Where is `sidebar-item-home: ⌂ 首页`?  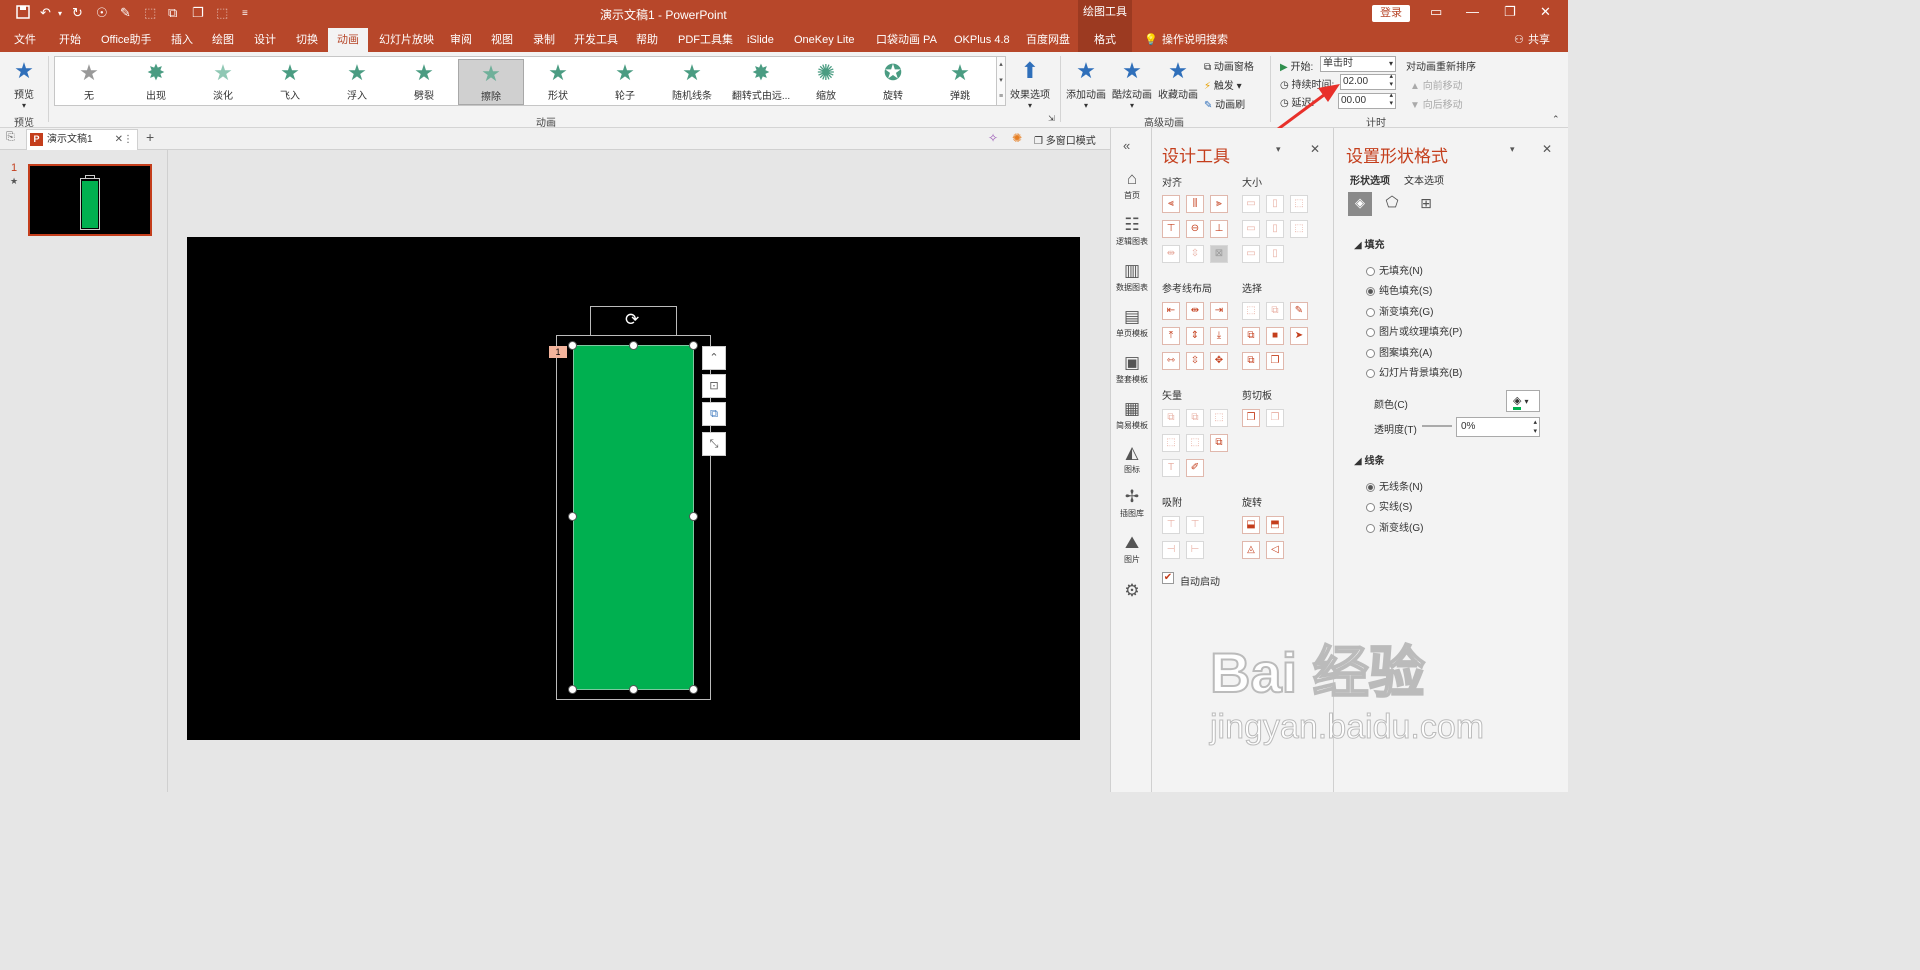
sidebar-item-home: ⌂ 首页 is located at coordinates (1132, 184).